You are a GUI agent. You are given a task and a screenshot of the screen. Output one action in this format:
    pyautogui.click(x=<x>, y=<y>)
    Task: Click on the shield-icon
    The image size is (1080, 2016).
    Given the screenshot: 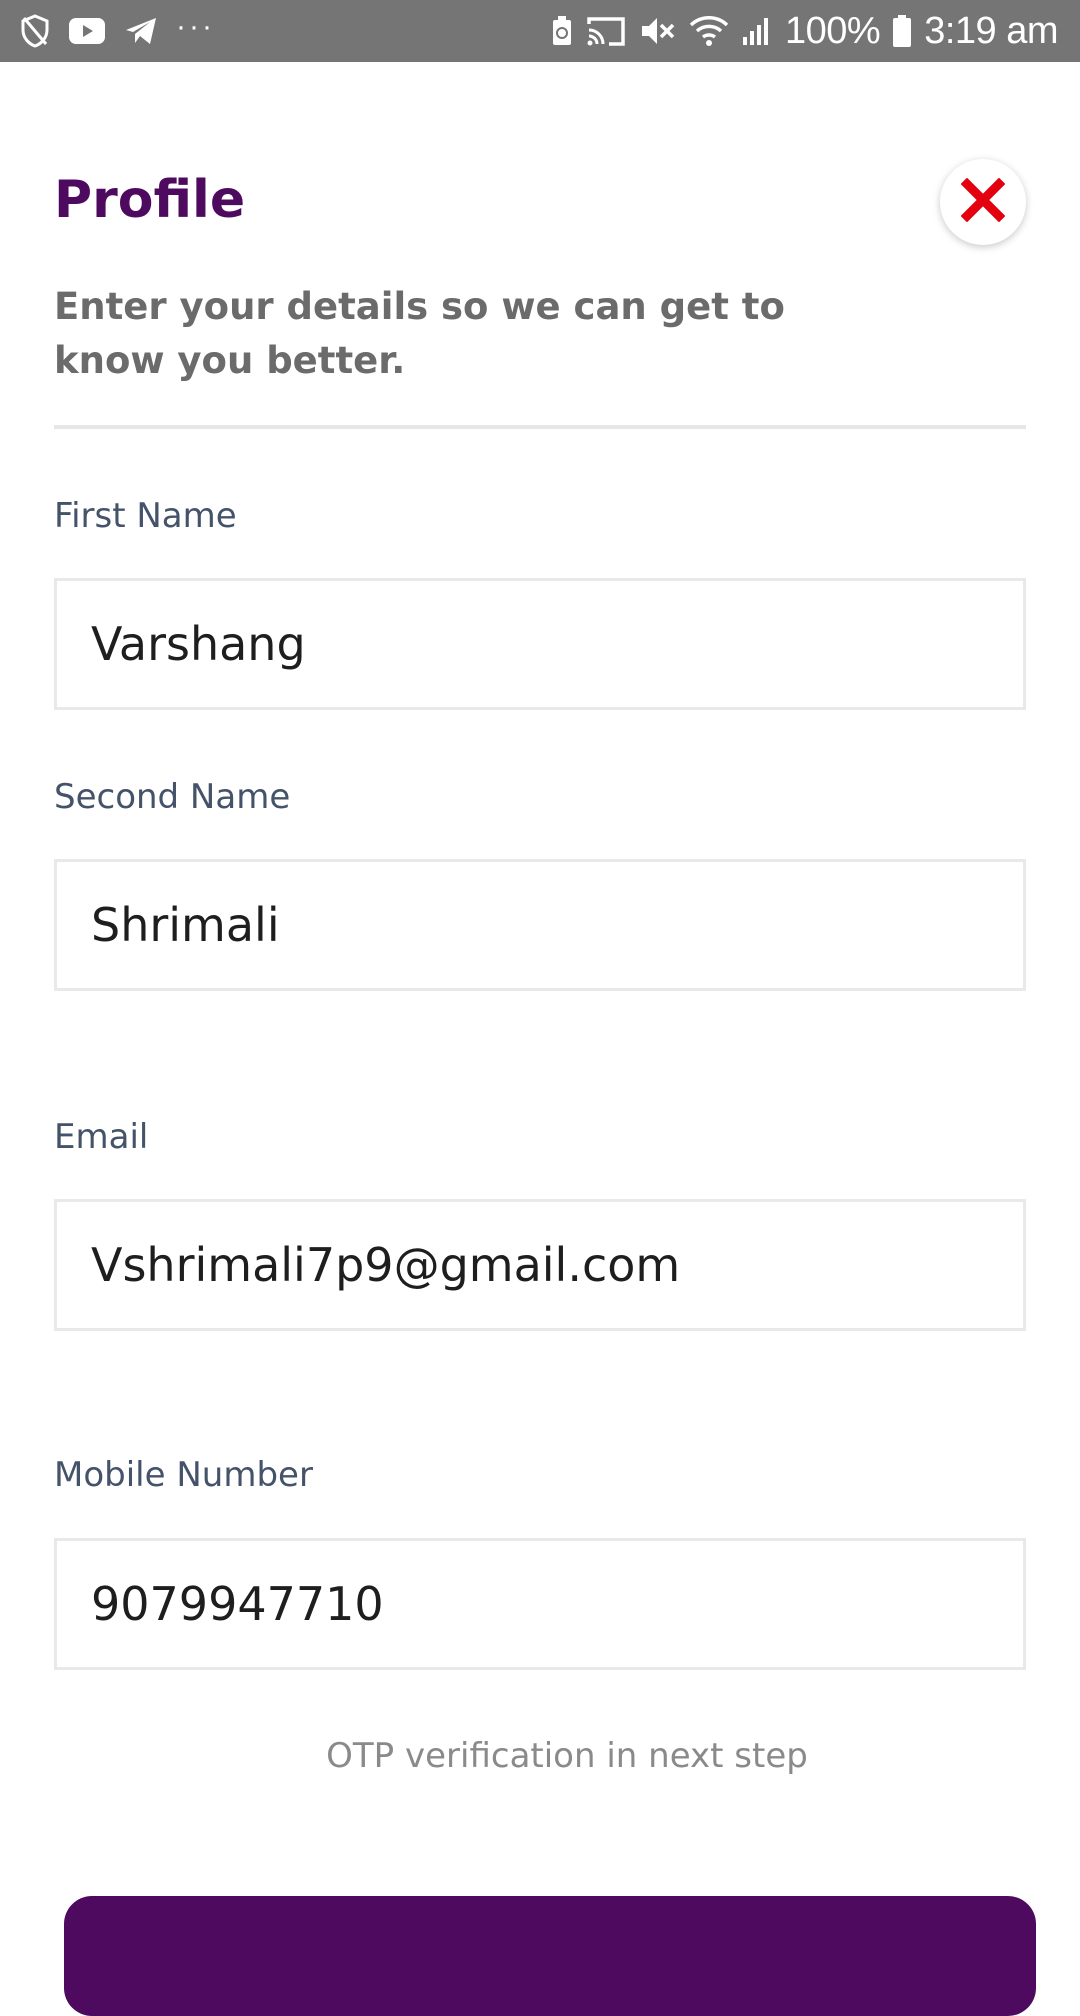 What is the action you would take?
    pyautogui.click(x=35, y=31)
    